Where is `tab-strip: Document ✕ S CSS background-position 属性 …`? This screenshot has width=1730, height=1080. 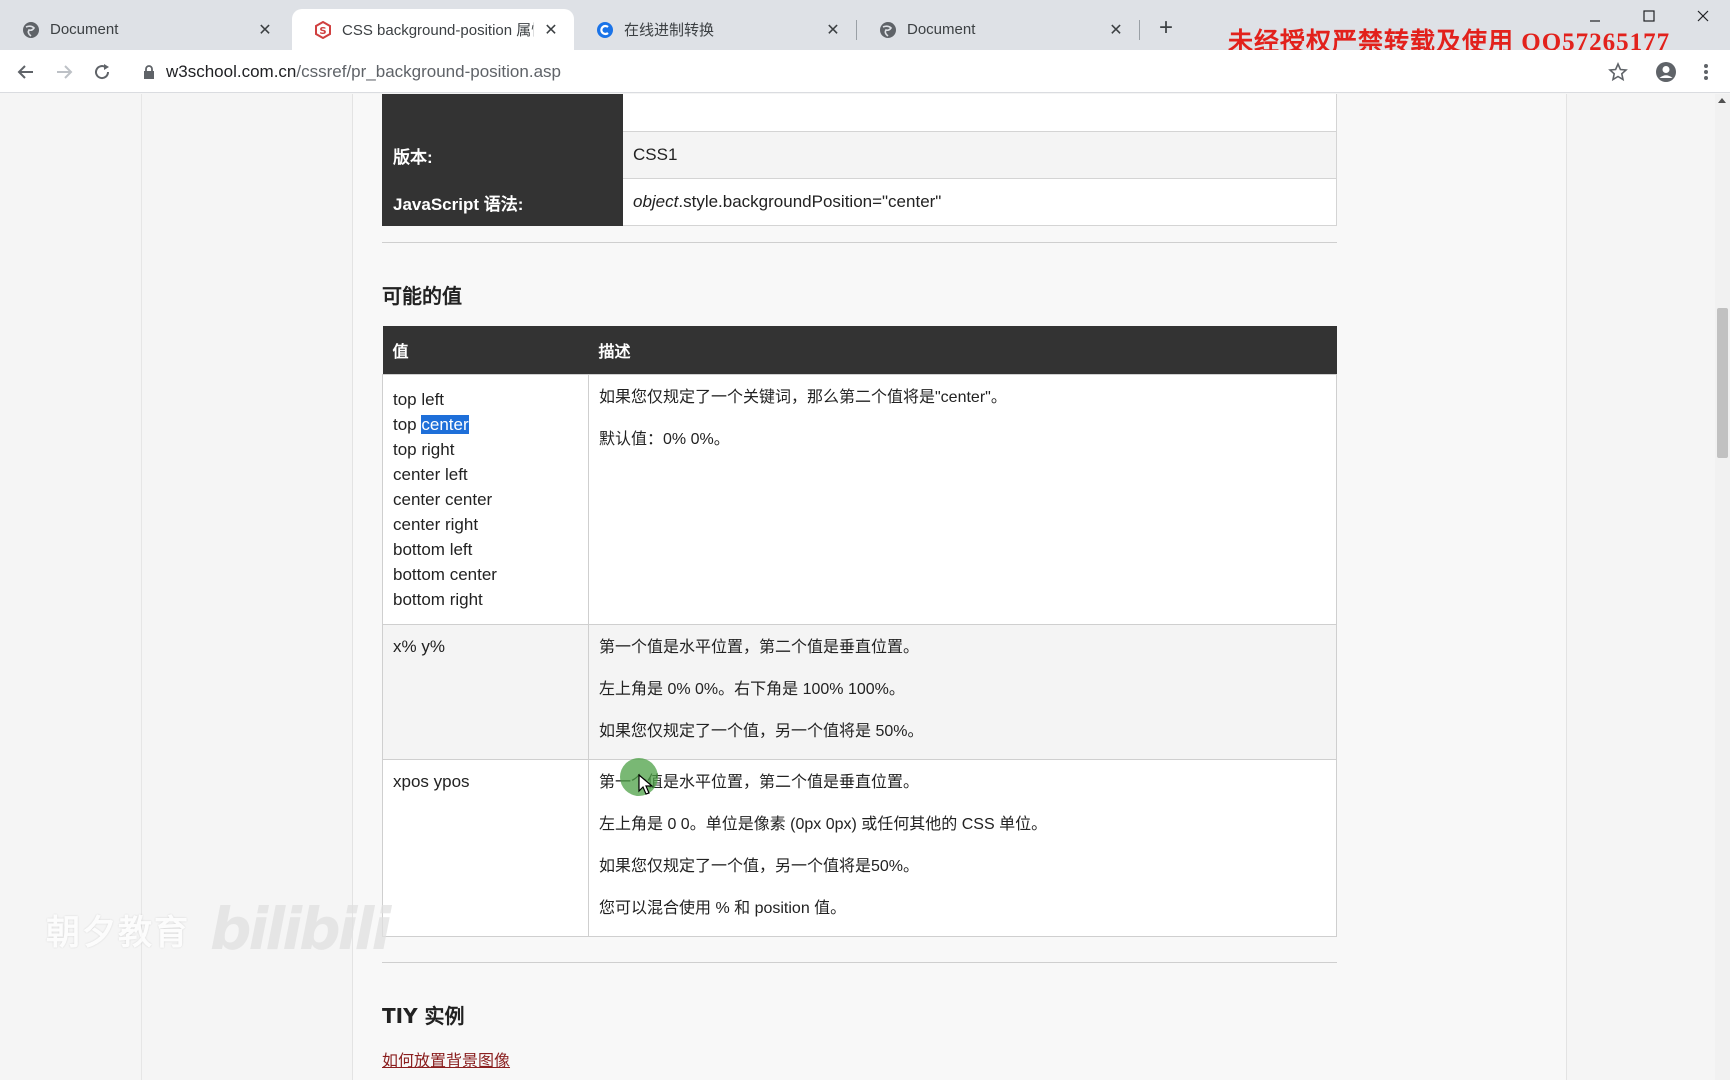
tab-strip: Document ✕ S CSS background-position 属性 … is located at coordinates (865, 28).